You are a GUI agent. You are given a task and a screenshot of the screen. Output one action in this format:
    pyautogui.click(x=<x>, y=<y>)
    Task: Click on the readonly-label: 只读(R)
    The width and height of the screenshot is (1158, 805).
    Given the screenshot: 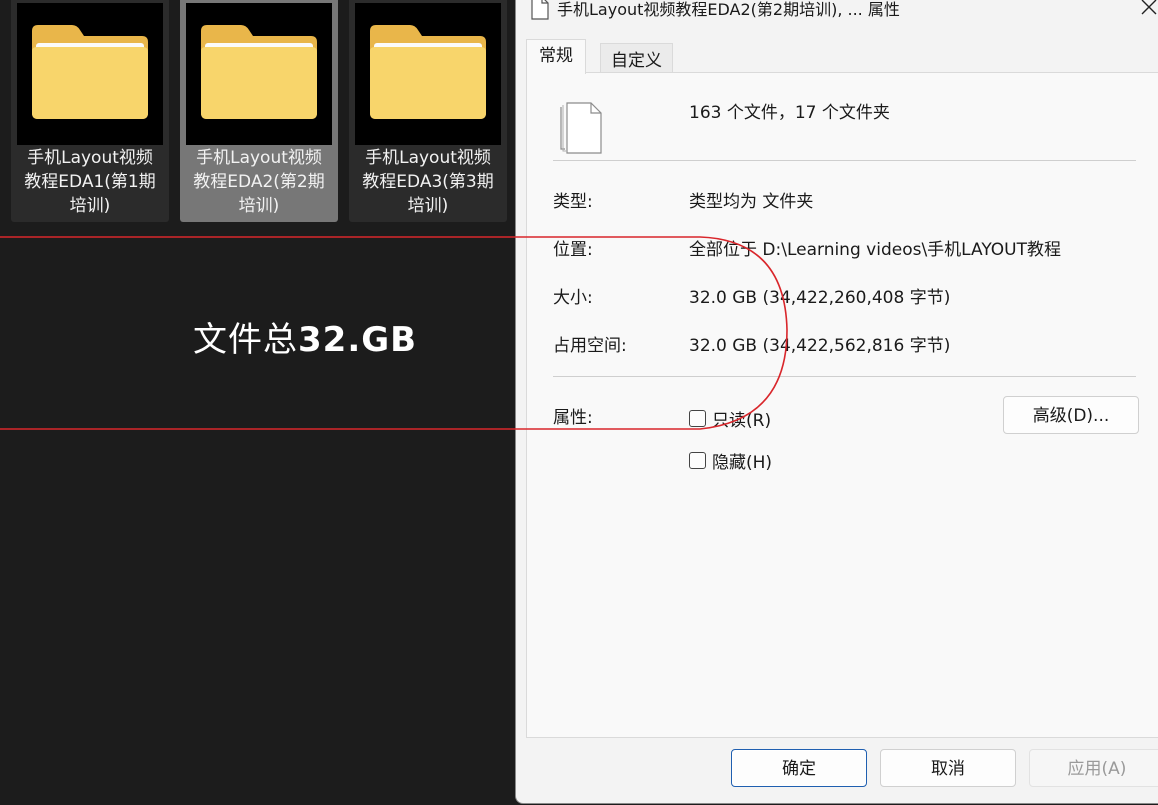 What is the action you would take?
    pyautogui.click(x=742, y=421)
    